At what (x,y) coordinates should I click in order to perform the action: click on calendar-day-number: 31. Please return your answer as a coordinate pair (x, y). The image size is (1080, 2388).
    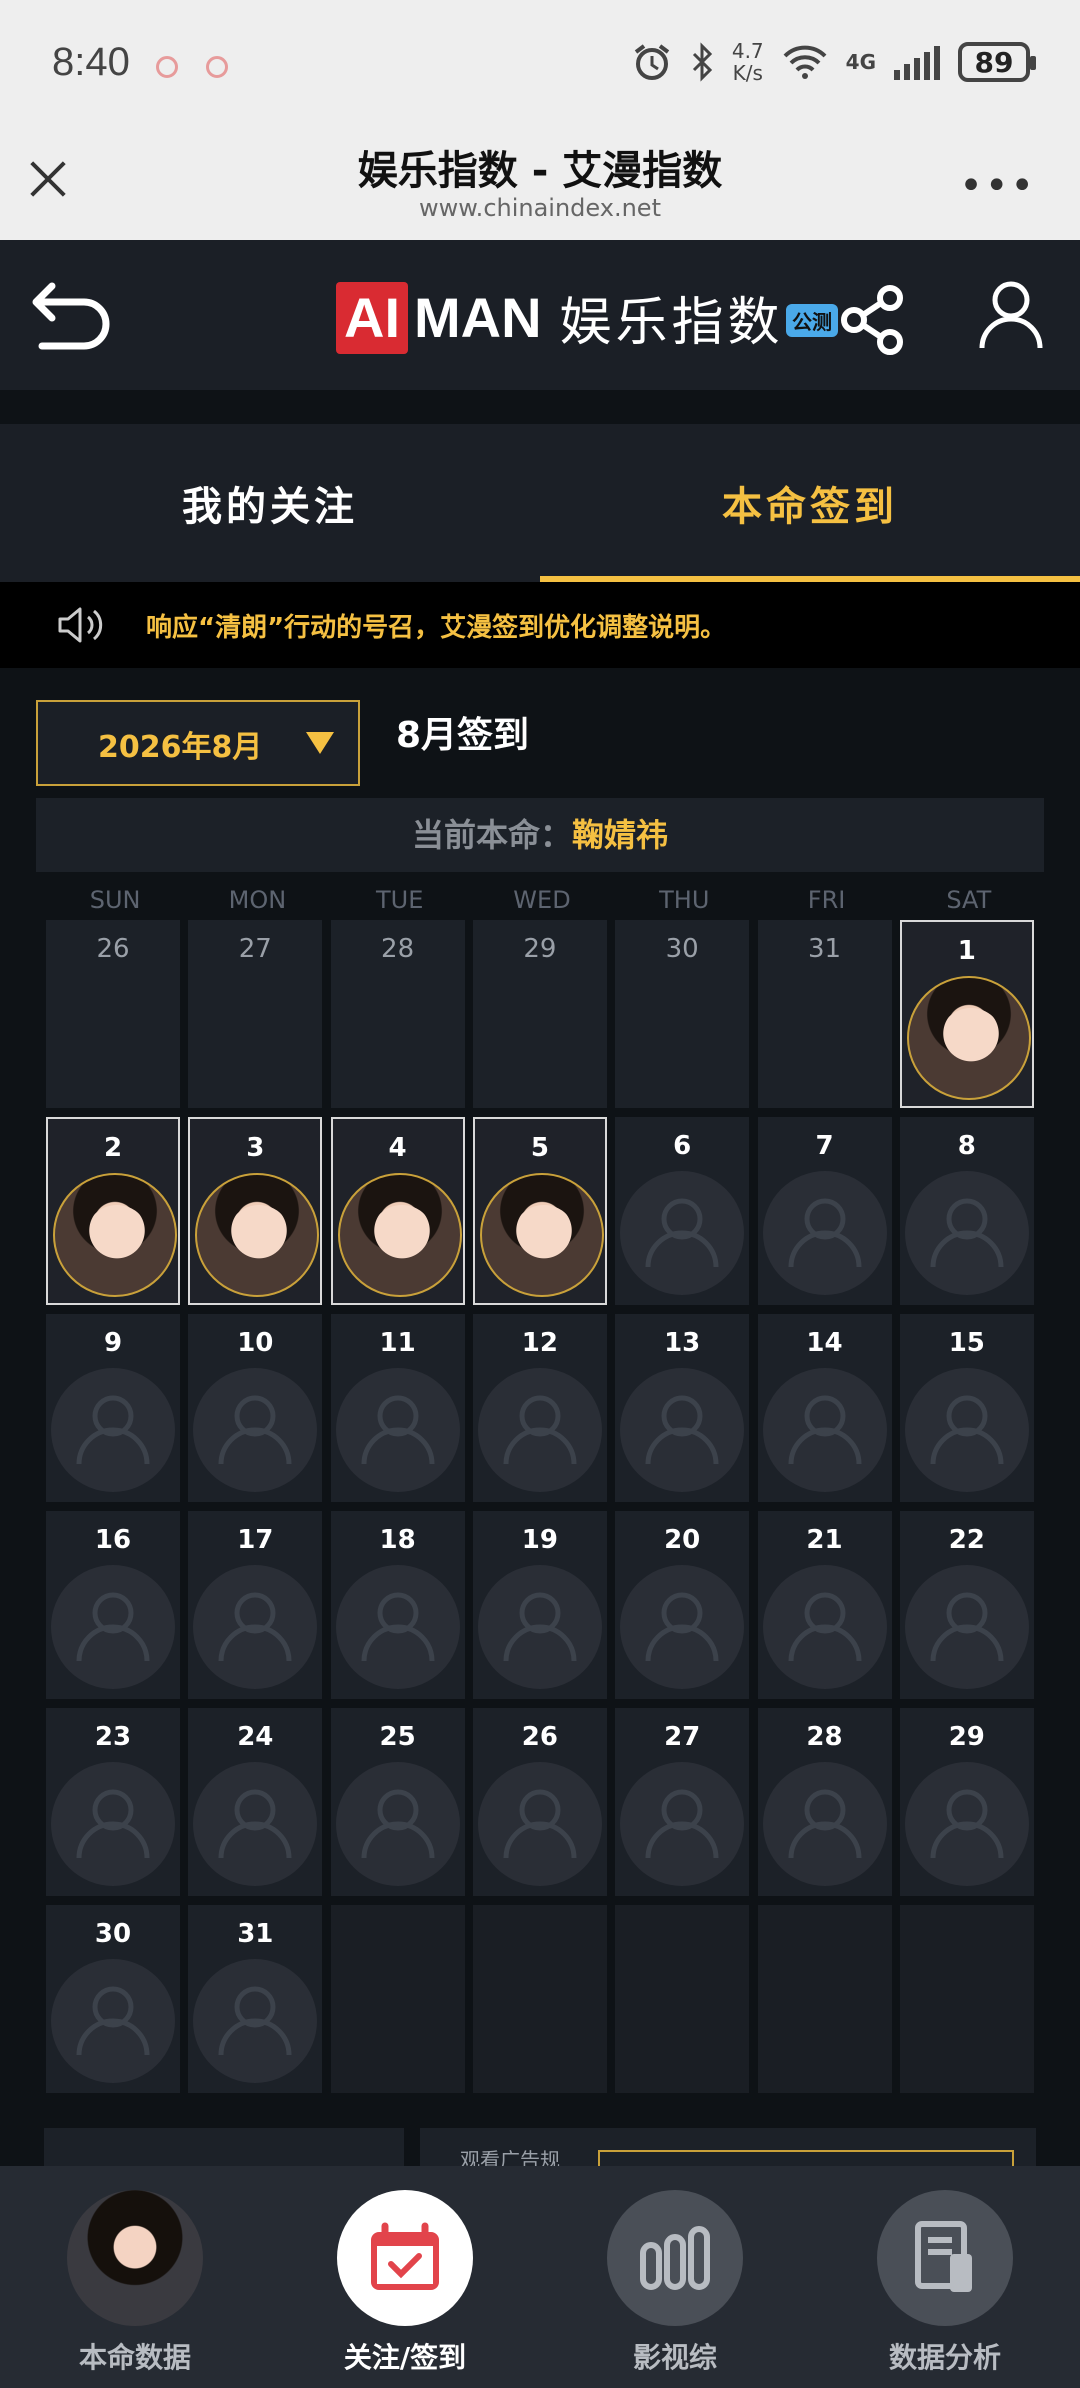
    Looking at the image, I should click on (824, 949).